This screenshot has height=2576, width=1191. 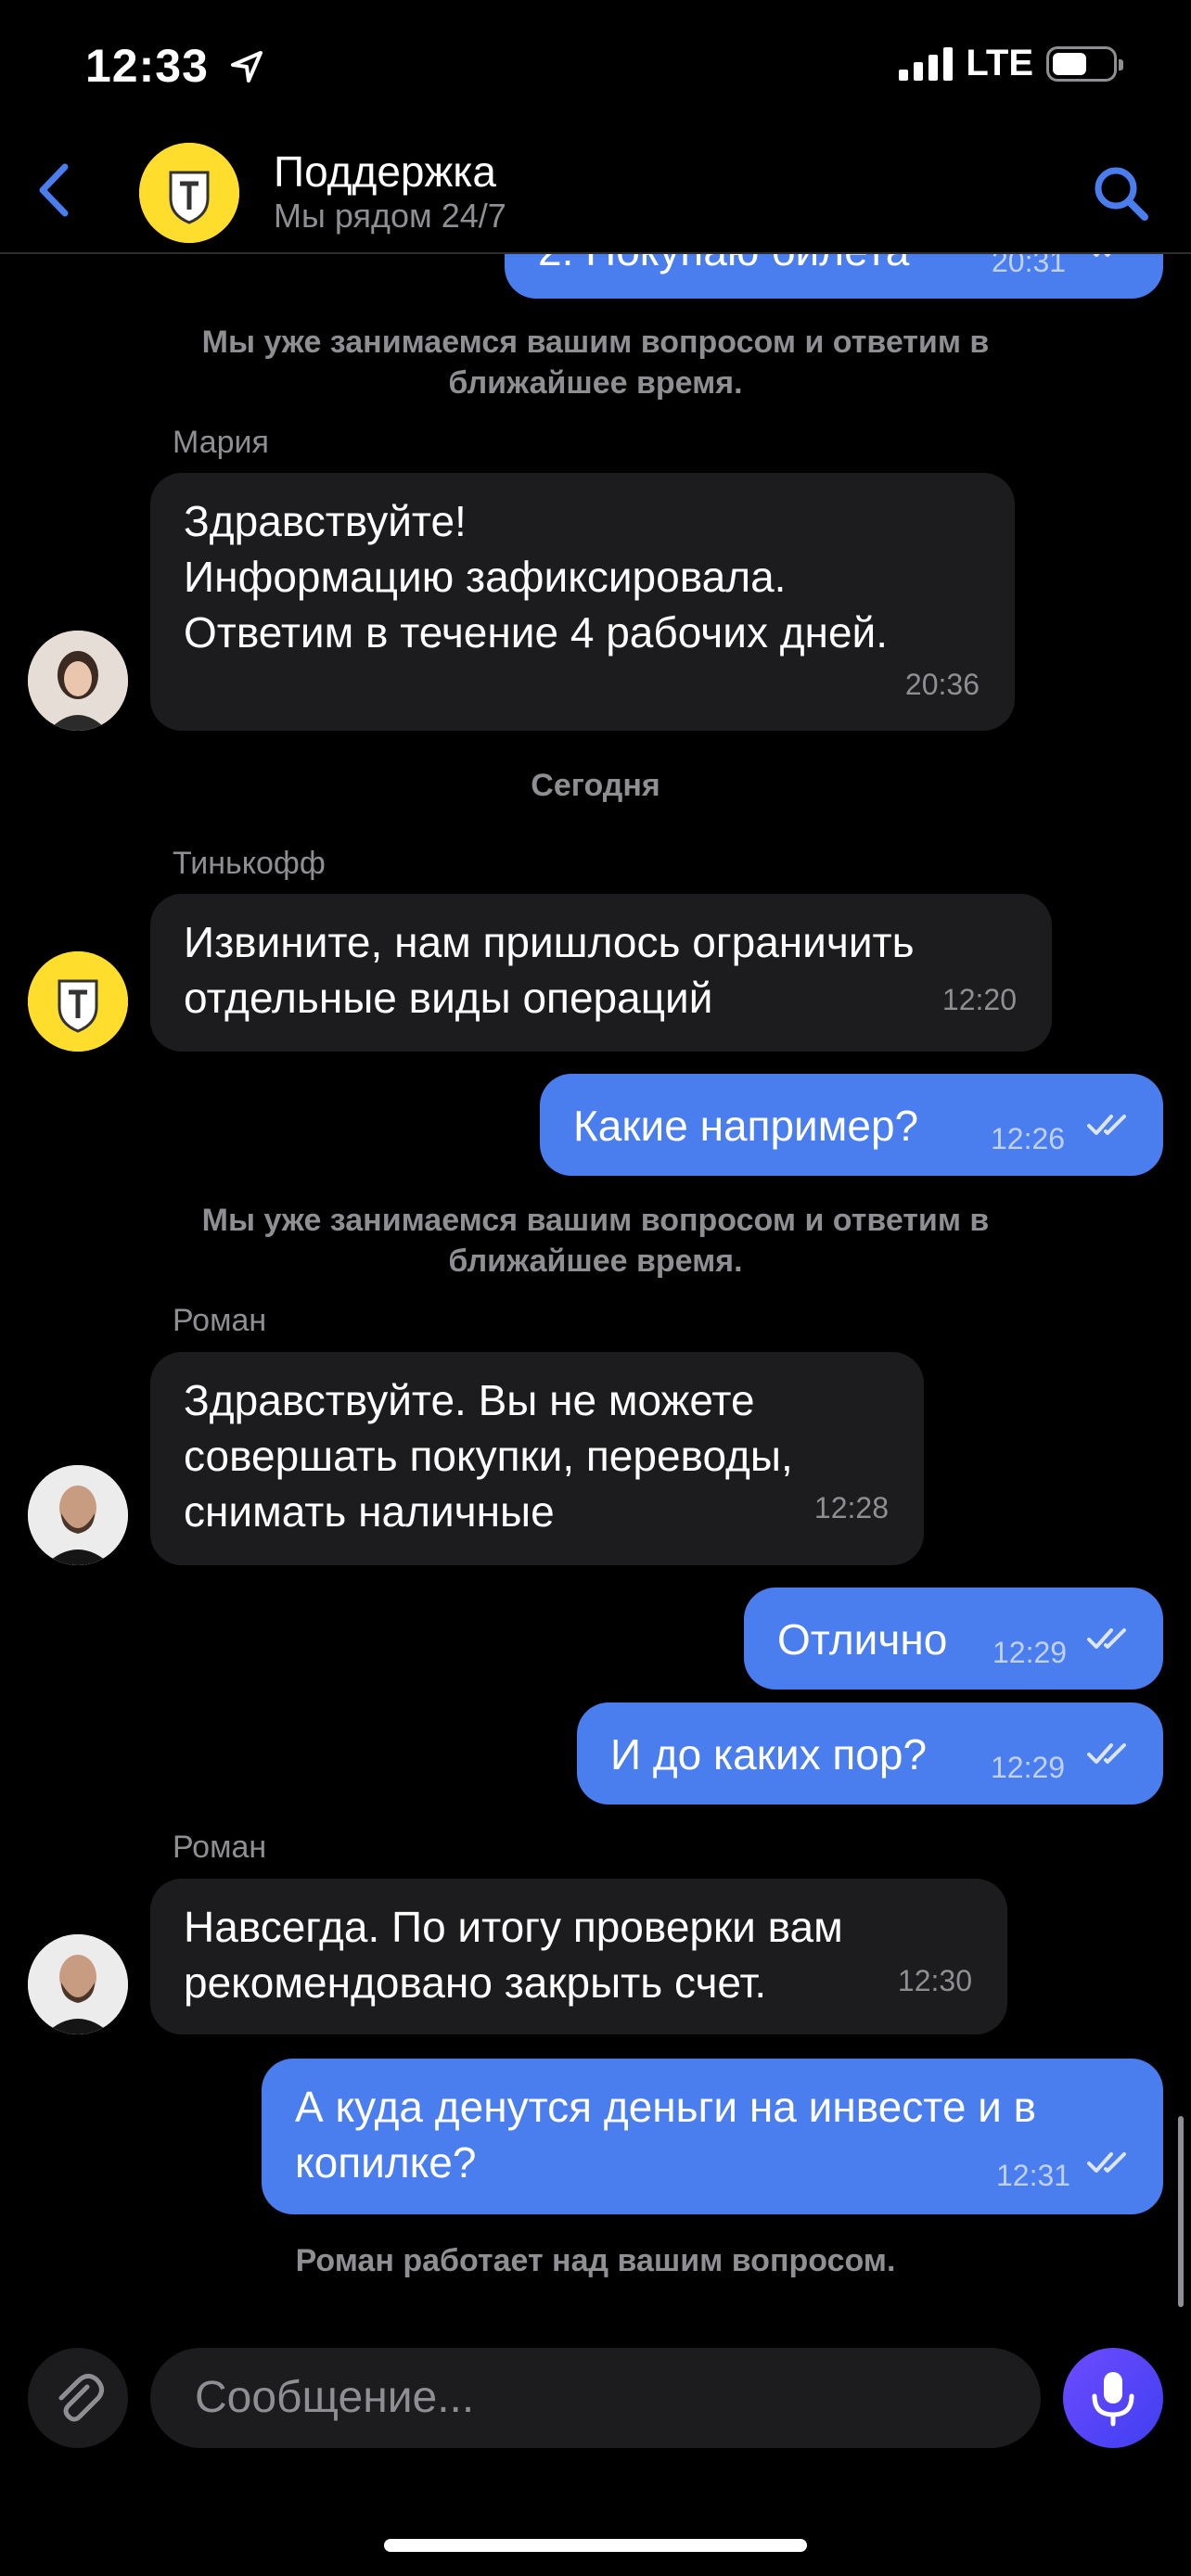 What do you see at coordinates (486, 577) in the screenshot?
I see `message-line: Информацию зафиксировала.` at bounding box center [486, 577].